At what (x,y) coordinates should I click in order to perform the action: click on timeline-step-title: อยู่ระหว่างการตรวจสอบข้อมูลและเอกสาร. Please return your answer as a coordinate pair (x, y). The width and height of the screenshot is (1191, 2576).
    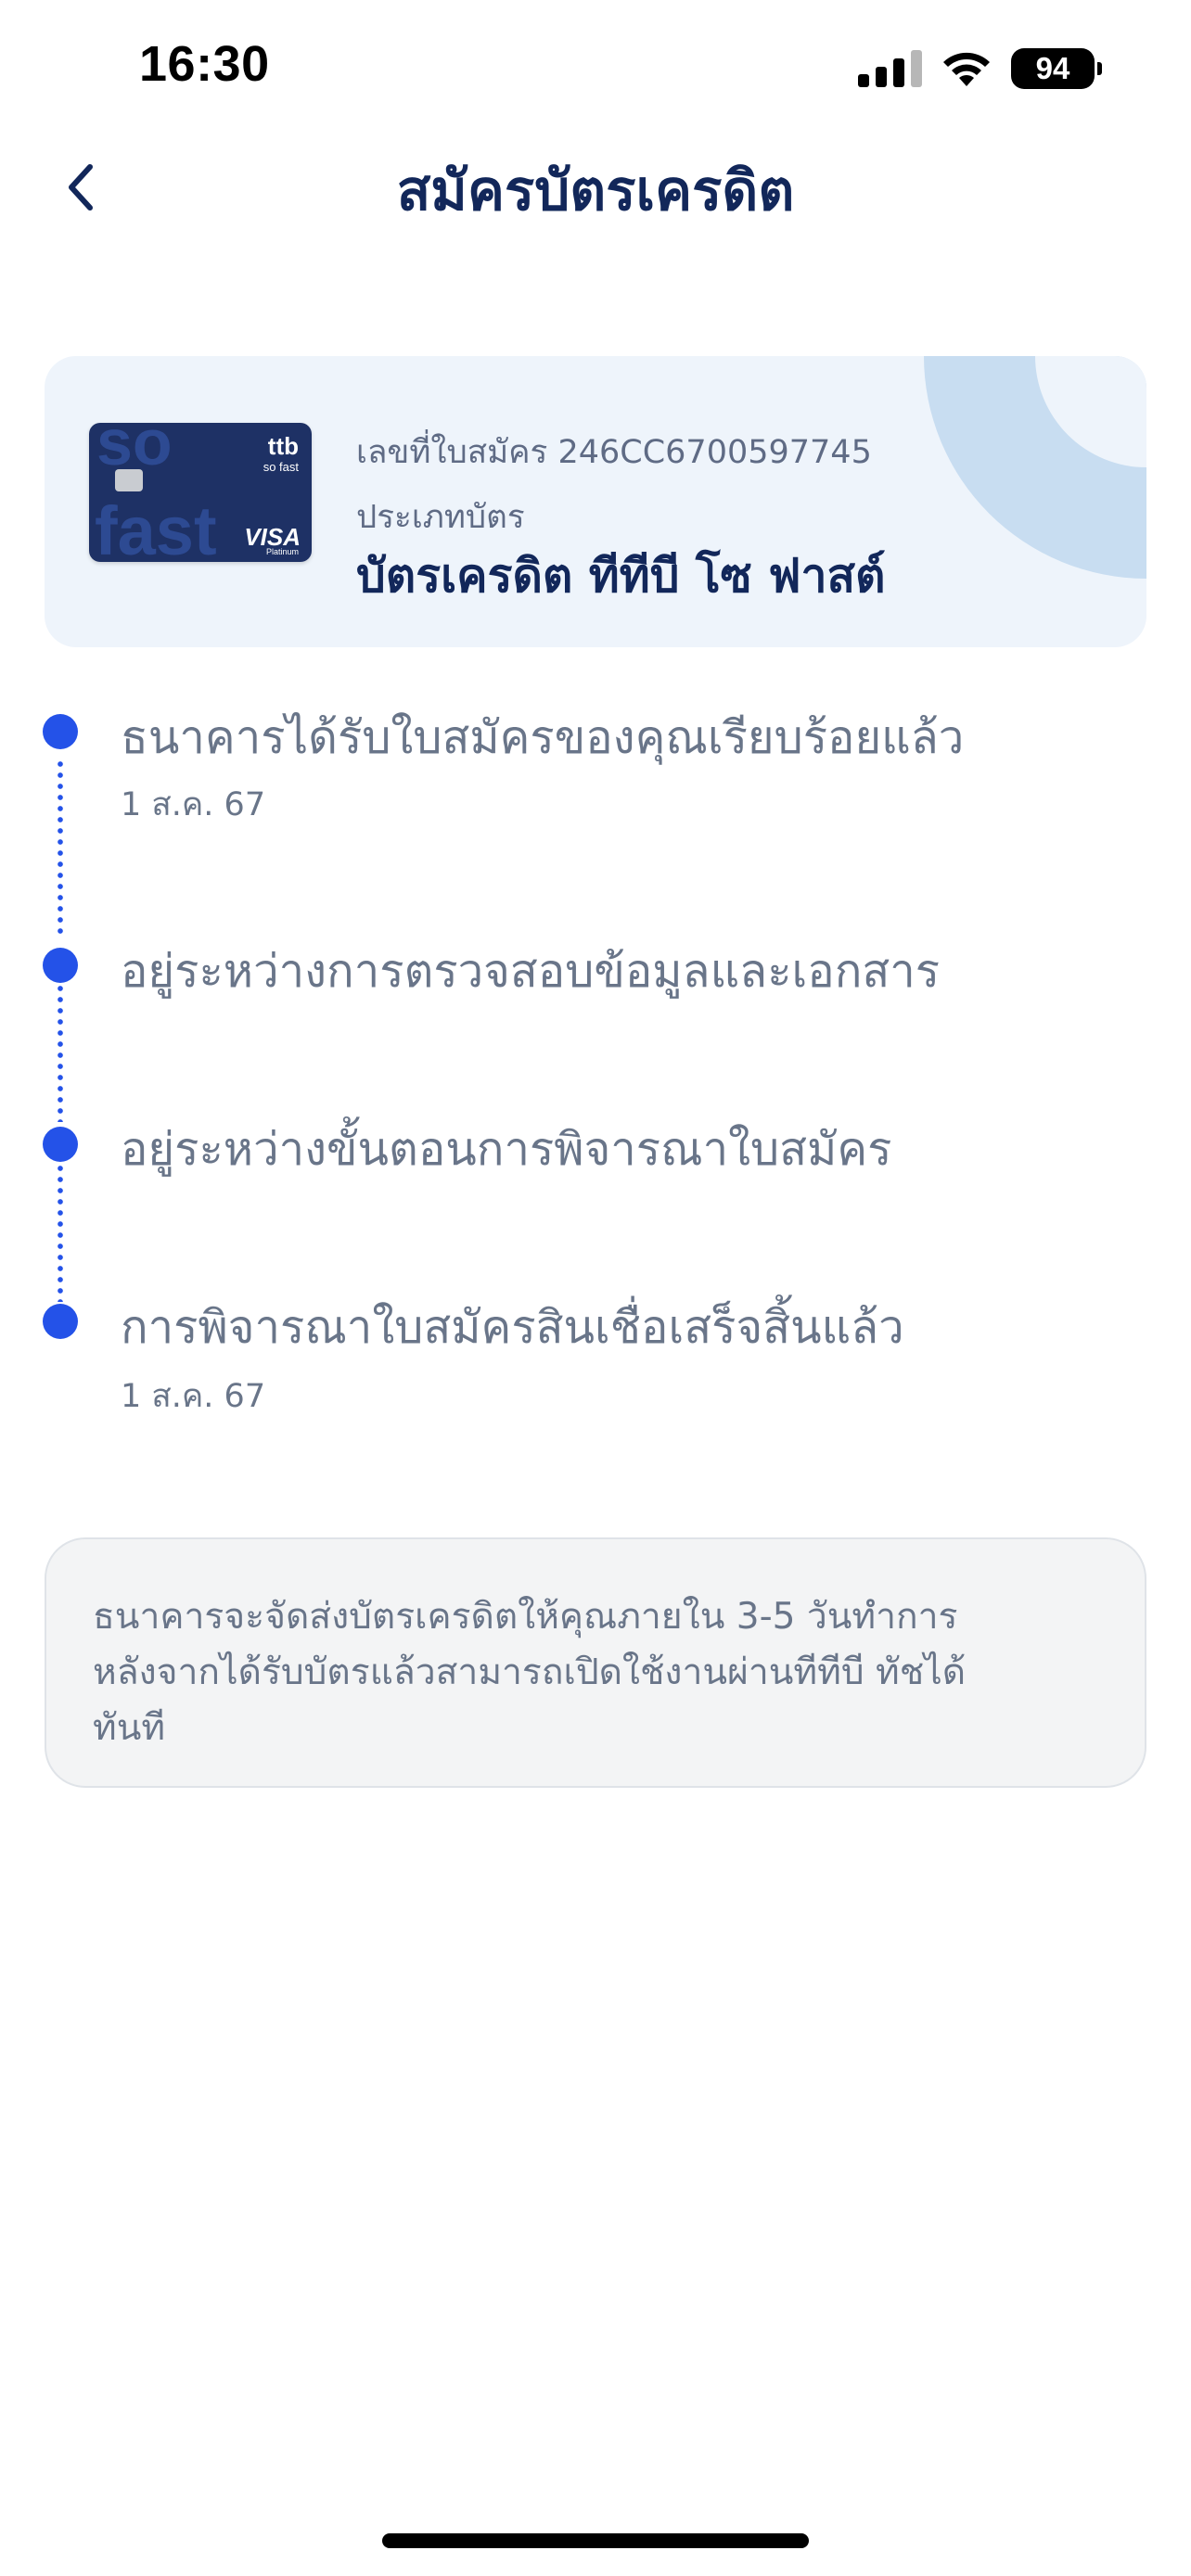
    Looking at the image, I should click on (531, 971).